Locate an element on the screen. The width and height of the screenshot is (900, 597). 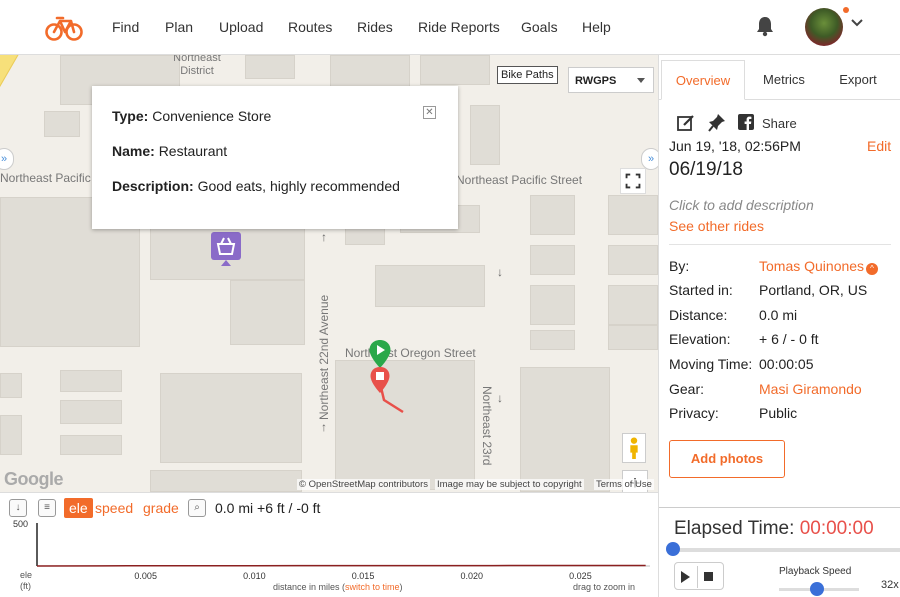
stop-icon is located at coordinates (708, 576).